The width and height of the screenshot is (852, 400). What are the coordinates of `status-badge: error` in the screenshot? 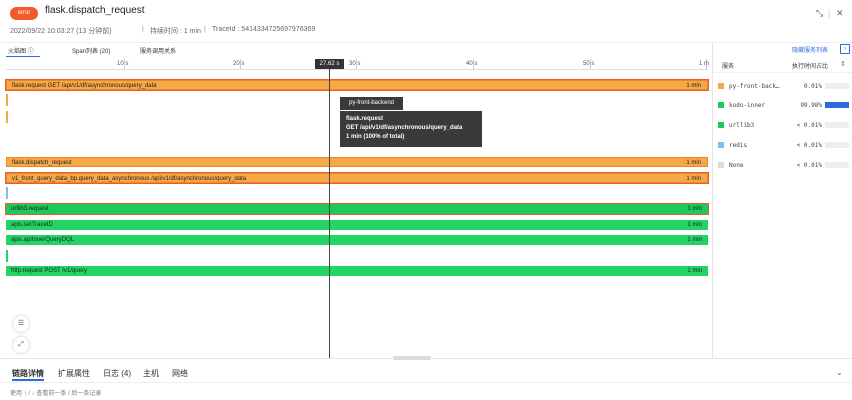 It's located at (24, 13).